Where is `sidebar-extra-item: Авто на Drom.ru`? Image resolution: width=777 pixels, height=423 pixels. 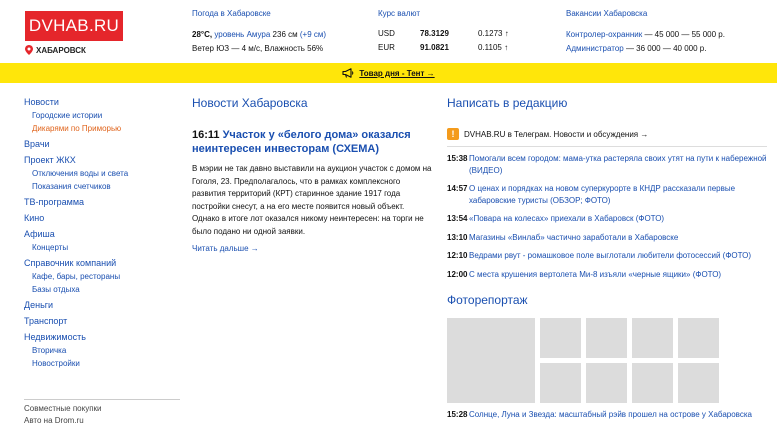 sidebar-extra-item: Авто на Drom.ru is located at coordinates (63, 419).